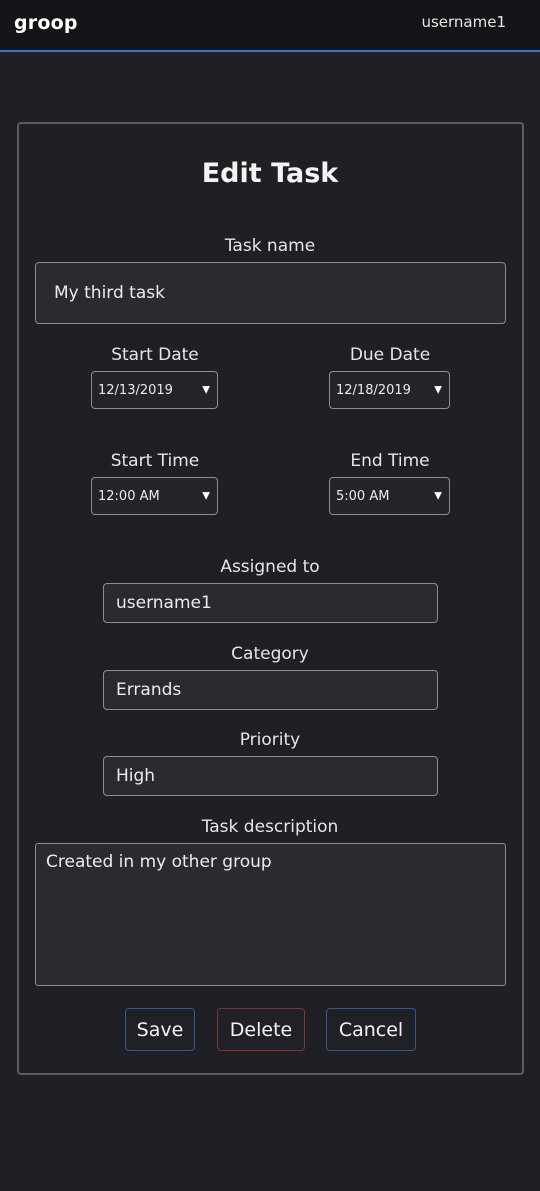  Describe the element at coordinates (270, 827) in the screenshot. I see `task-description-label: Task description` at that location.